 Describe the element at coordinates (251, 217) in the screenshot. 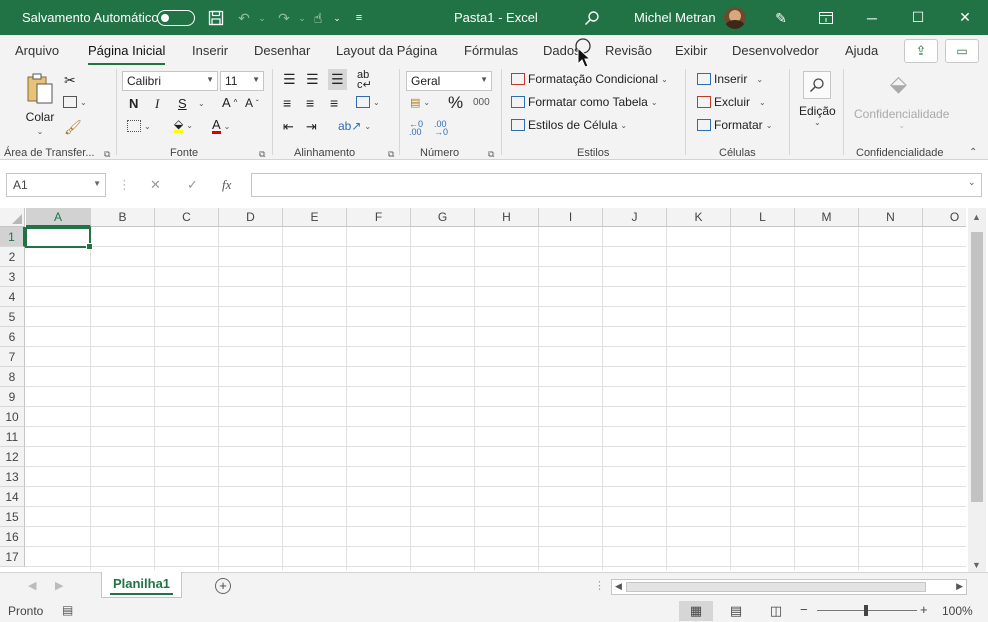

I see `column-header: D` at that location.